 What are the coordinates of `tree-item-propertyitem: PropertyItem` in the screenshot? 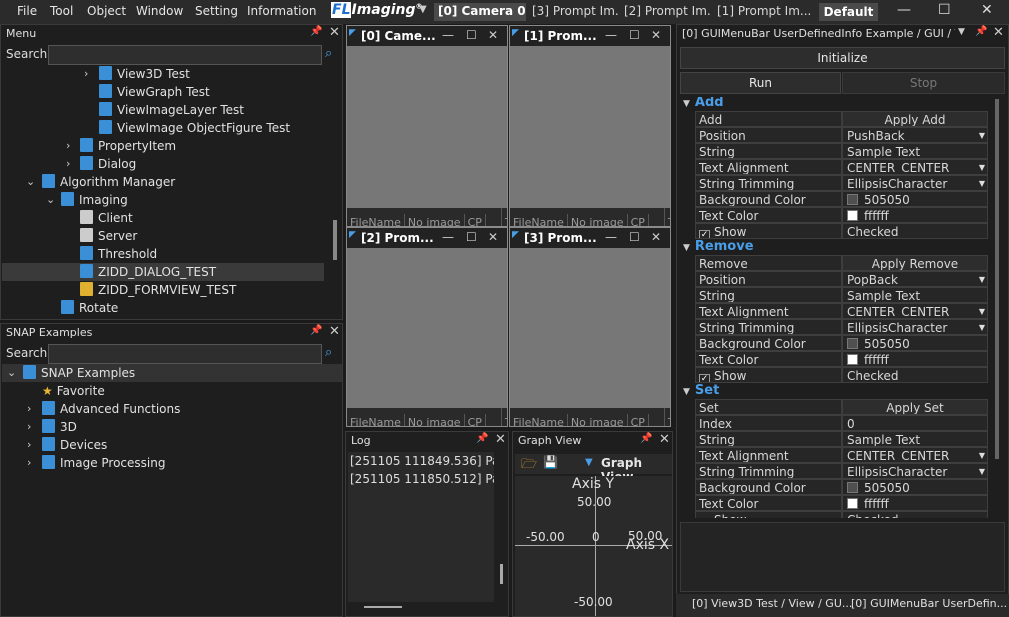 It's located at (128, 146).